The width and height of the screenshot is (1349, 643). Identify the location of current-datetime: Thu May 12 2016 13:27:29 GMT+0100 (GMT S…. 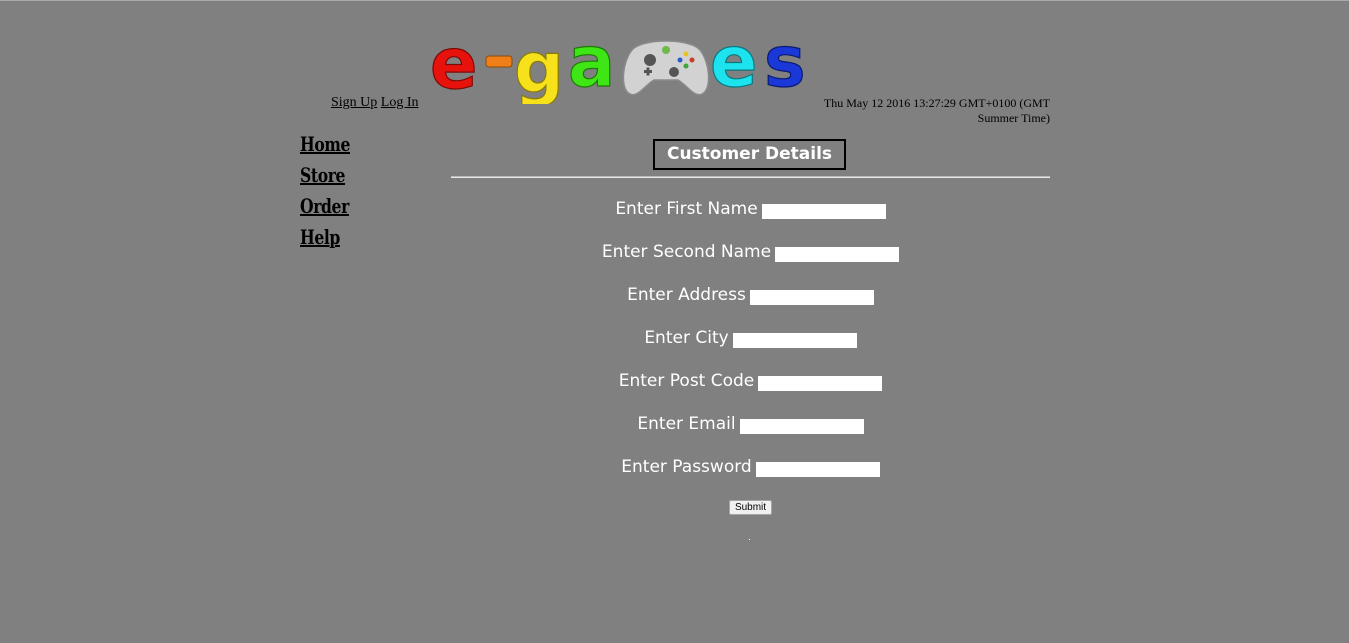
(936, 110).